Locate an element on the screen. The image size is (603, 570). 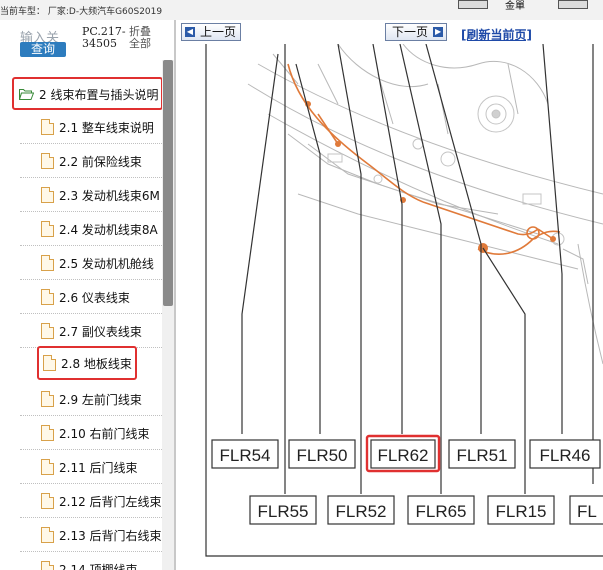
tree-item-selected: 2.8 地板线束 is located at coordinates (87, 363).